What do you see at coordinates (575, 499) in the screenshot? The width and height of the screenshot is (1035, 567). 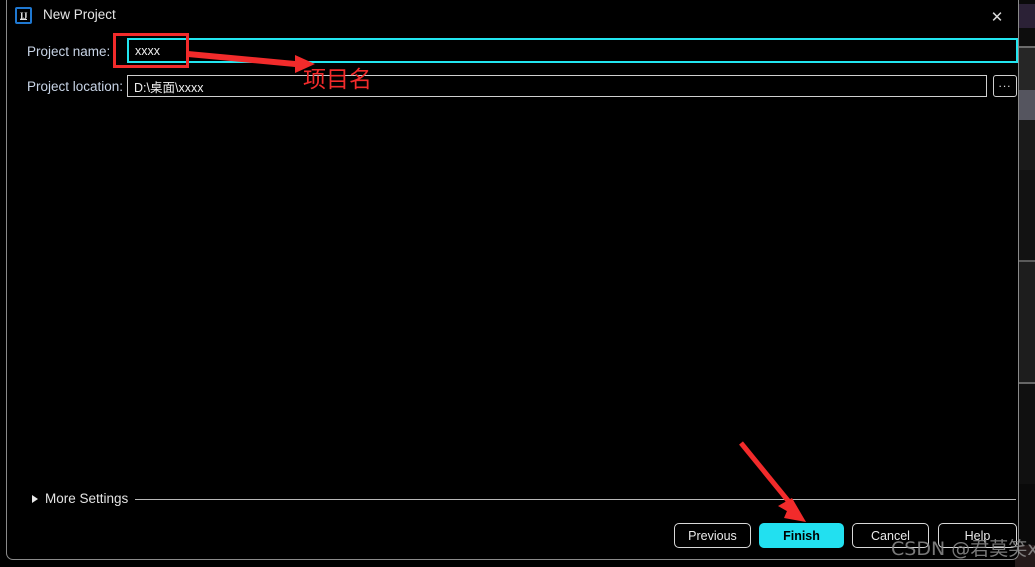 I see `more-settings-separator` at bounding box center [575, 499].